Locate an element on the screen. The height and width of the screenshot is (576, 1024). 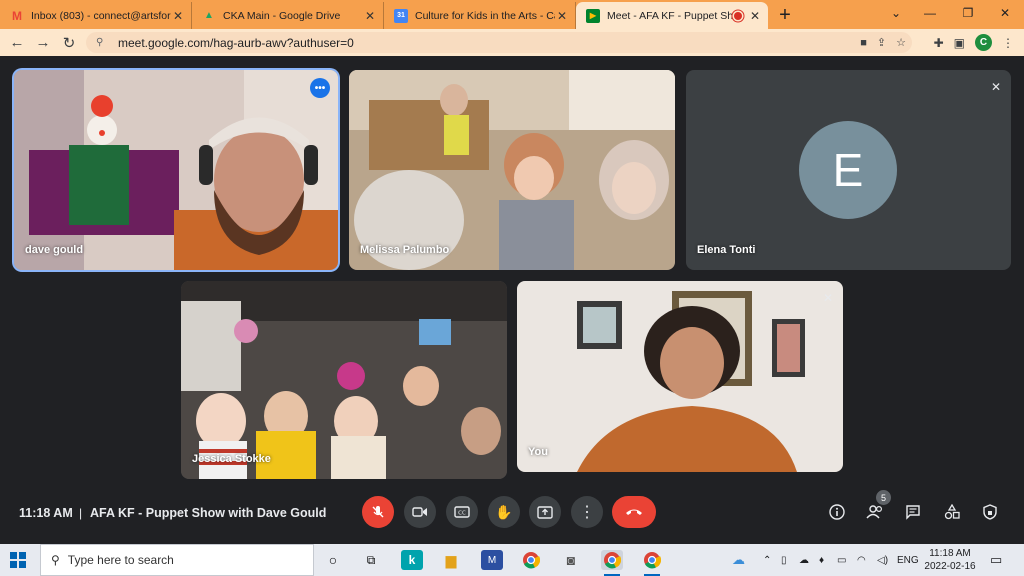
phone-icon: ▯ is located at coordinates (784, 560).